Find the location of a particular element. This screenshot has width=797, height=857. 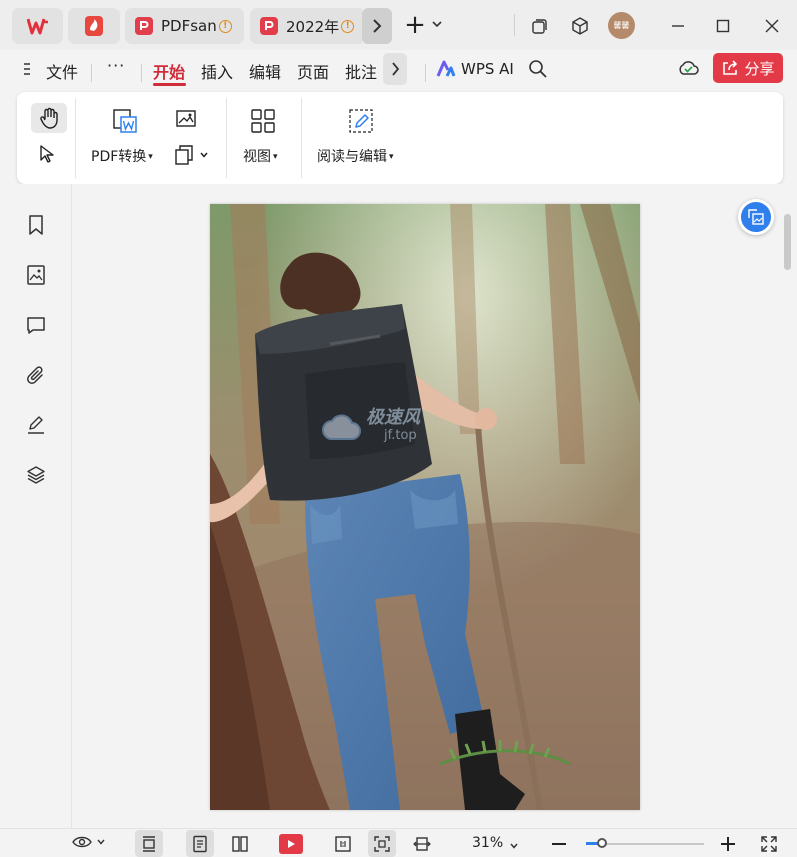

docer-button is located at coordinates (94, 26).